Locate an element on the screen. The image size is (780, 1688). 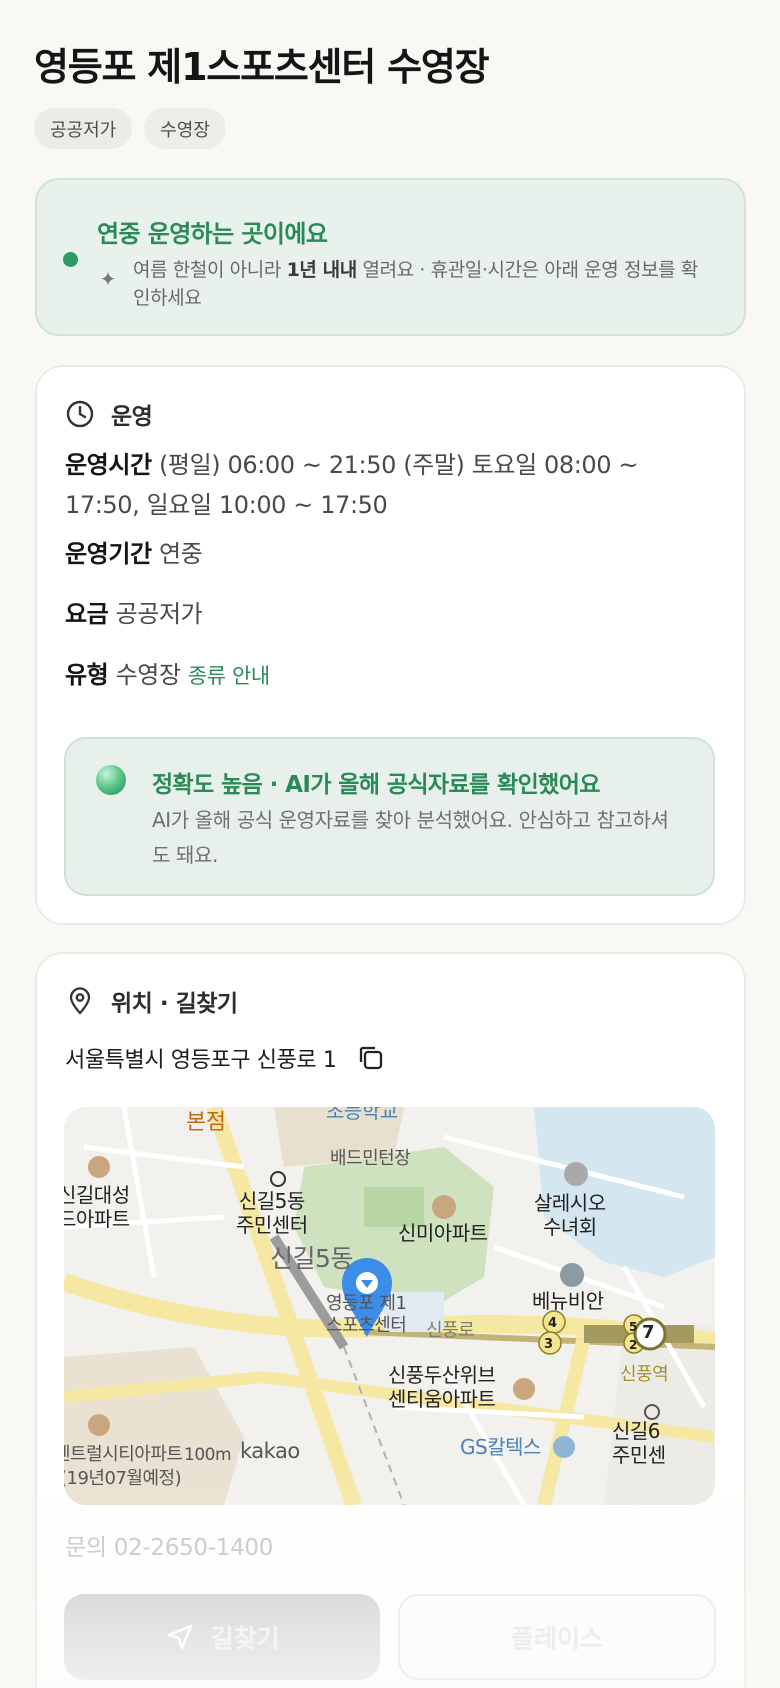
fee-key: 요금 is located at coordinates (87, 614).